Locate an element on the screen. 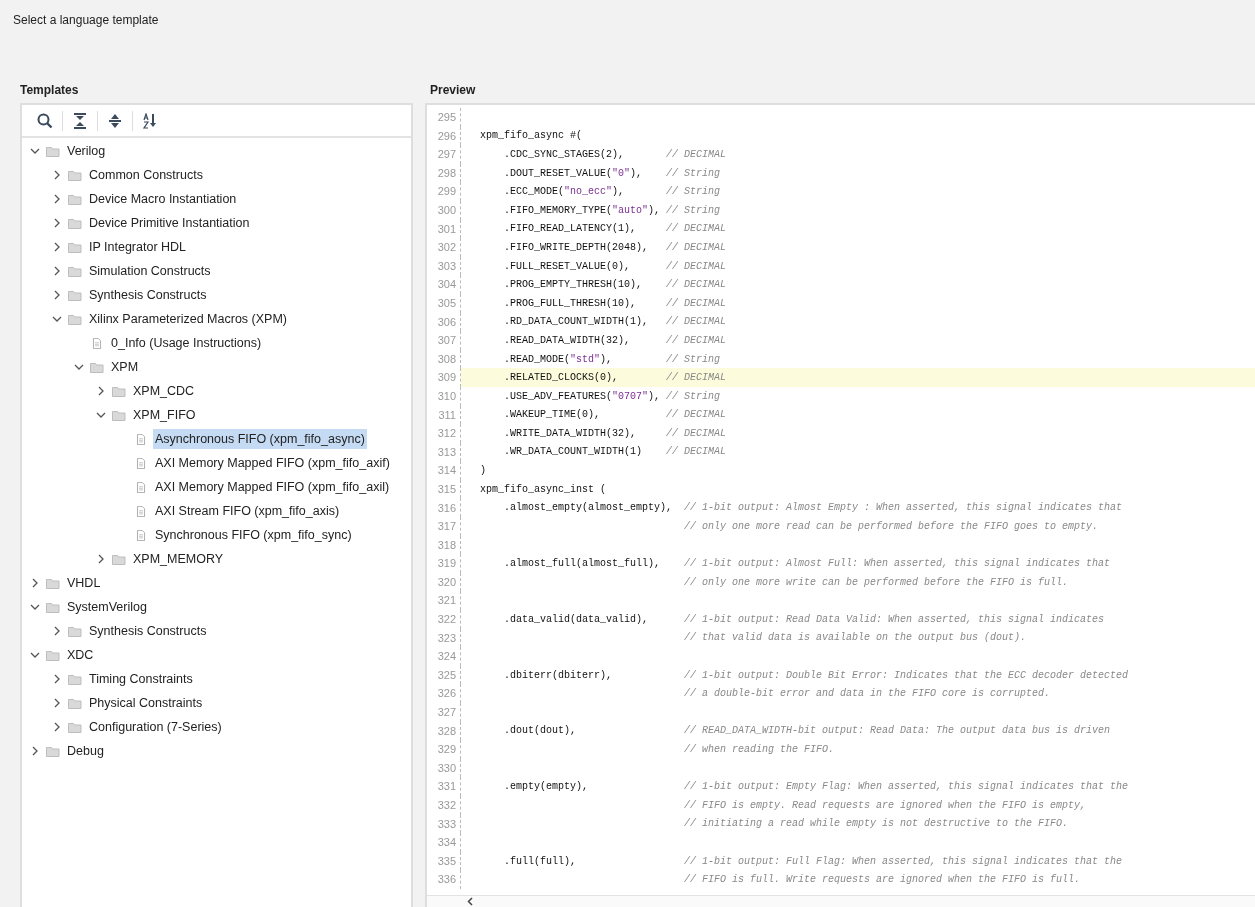  tree-item: Device Macro Instantiation is located at coordinates (163, 199).